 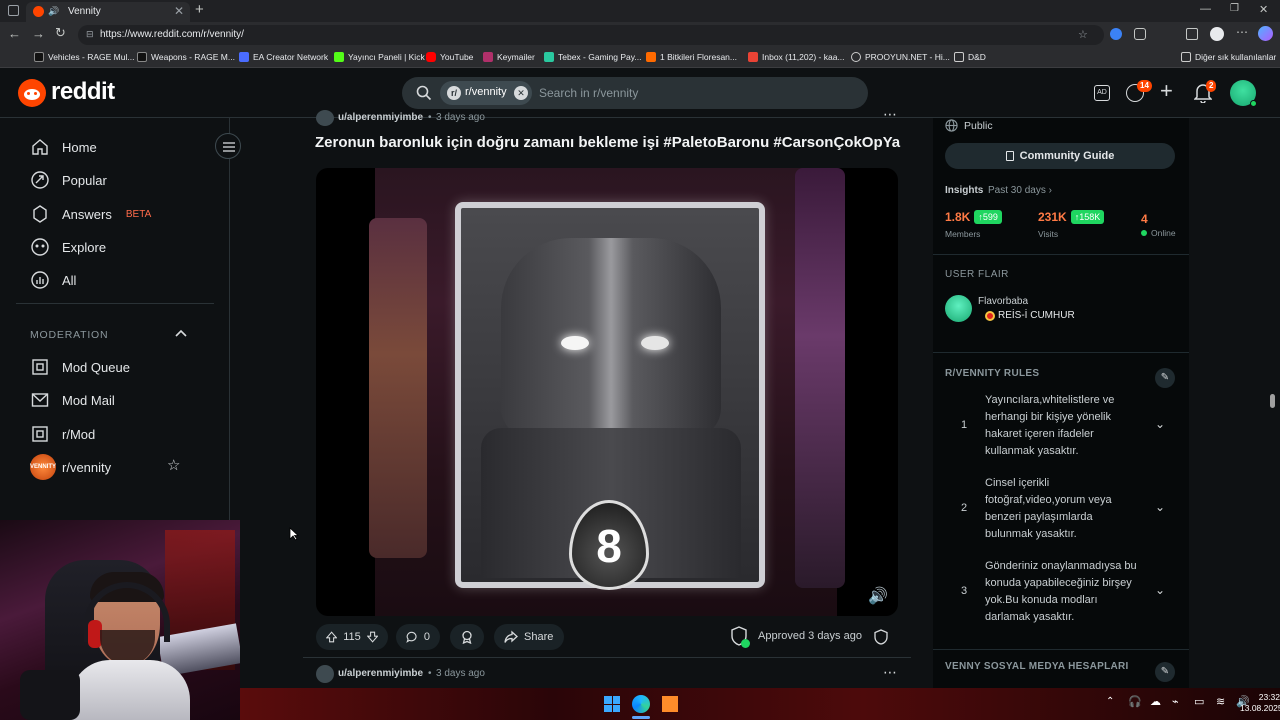 I want to click on system-clock: 23:32 13.08.2025, so click(x=1260, y=703).